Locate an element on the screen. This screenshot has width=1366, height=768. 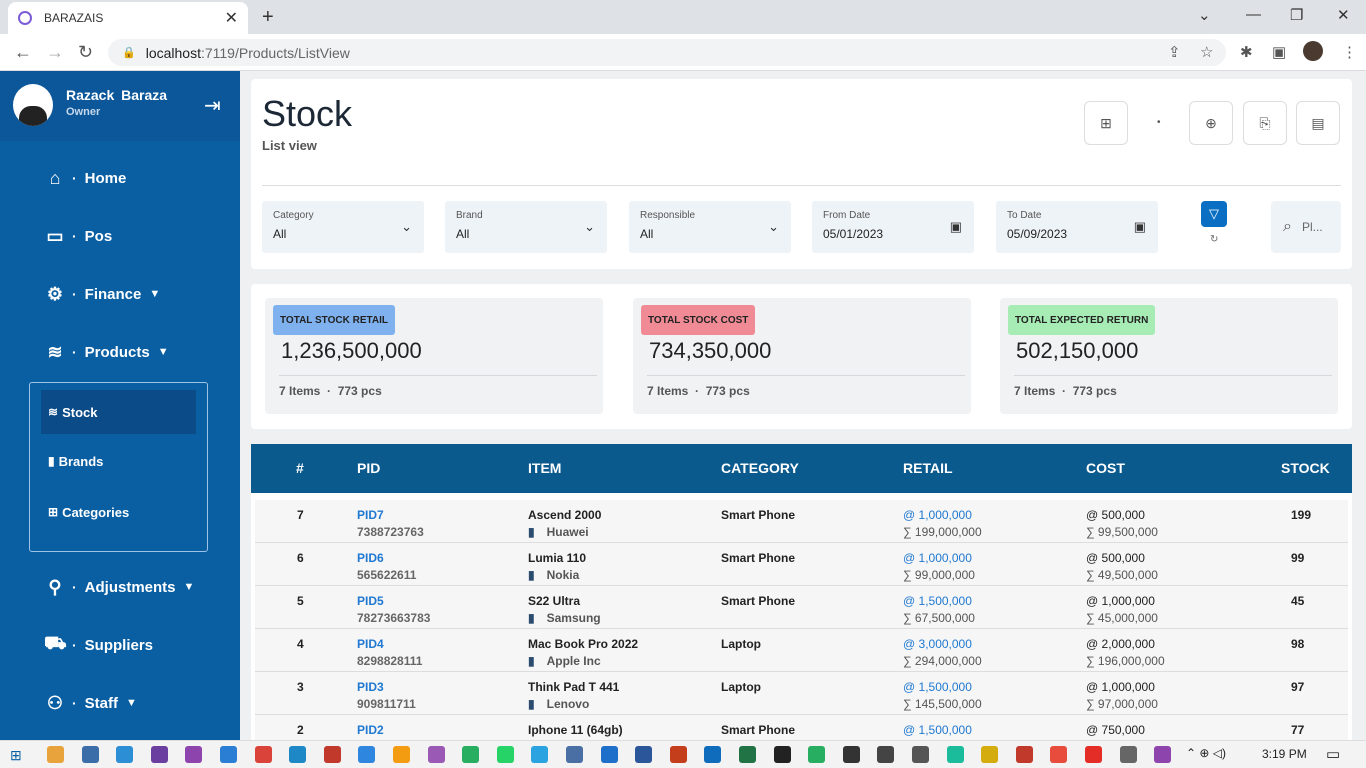
clock: 3:19 PM is located at coordinates (1284, 754).